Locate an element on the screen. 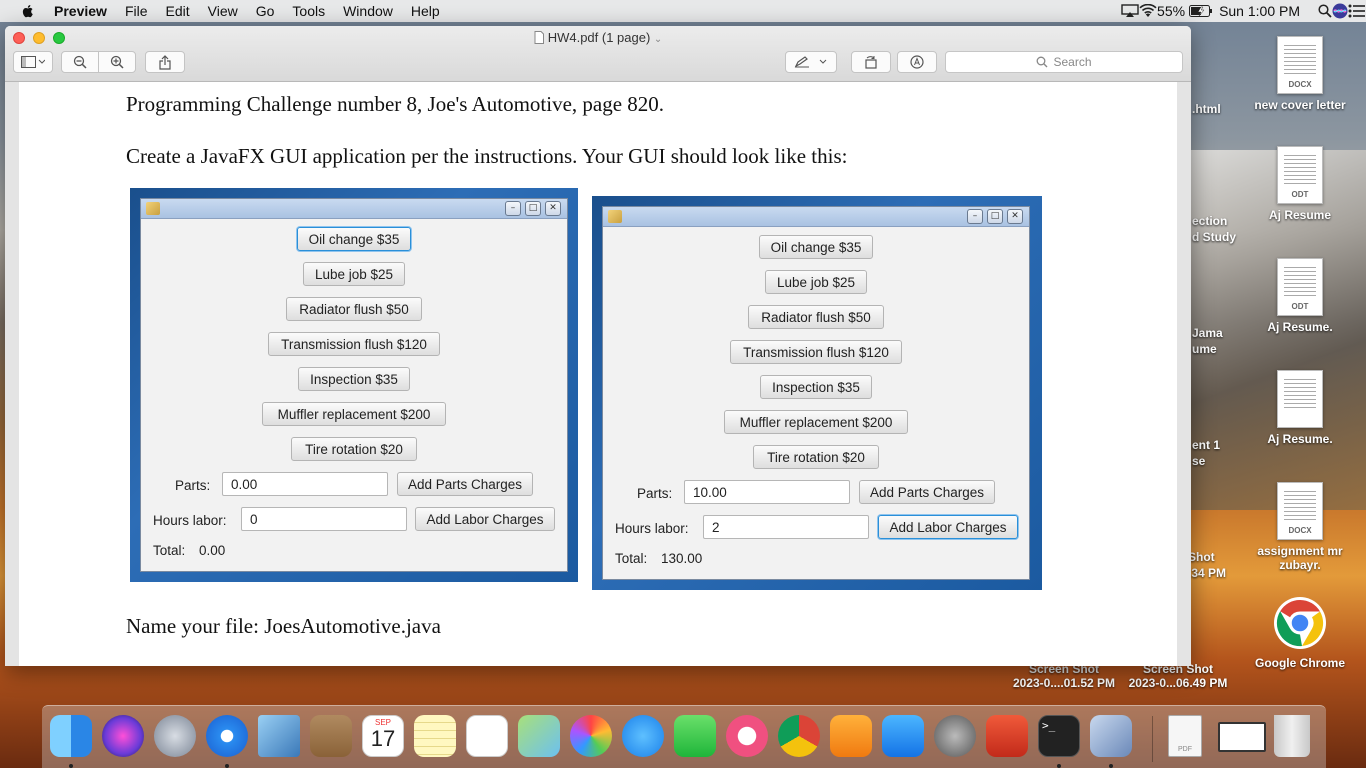 Image resolution: width=1366 pixels, height=768 pixels. transmission-flush-button: Transmission flush $120 is located at coordinates (816, 352).